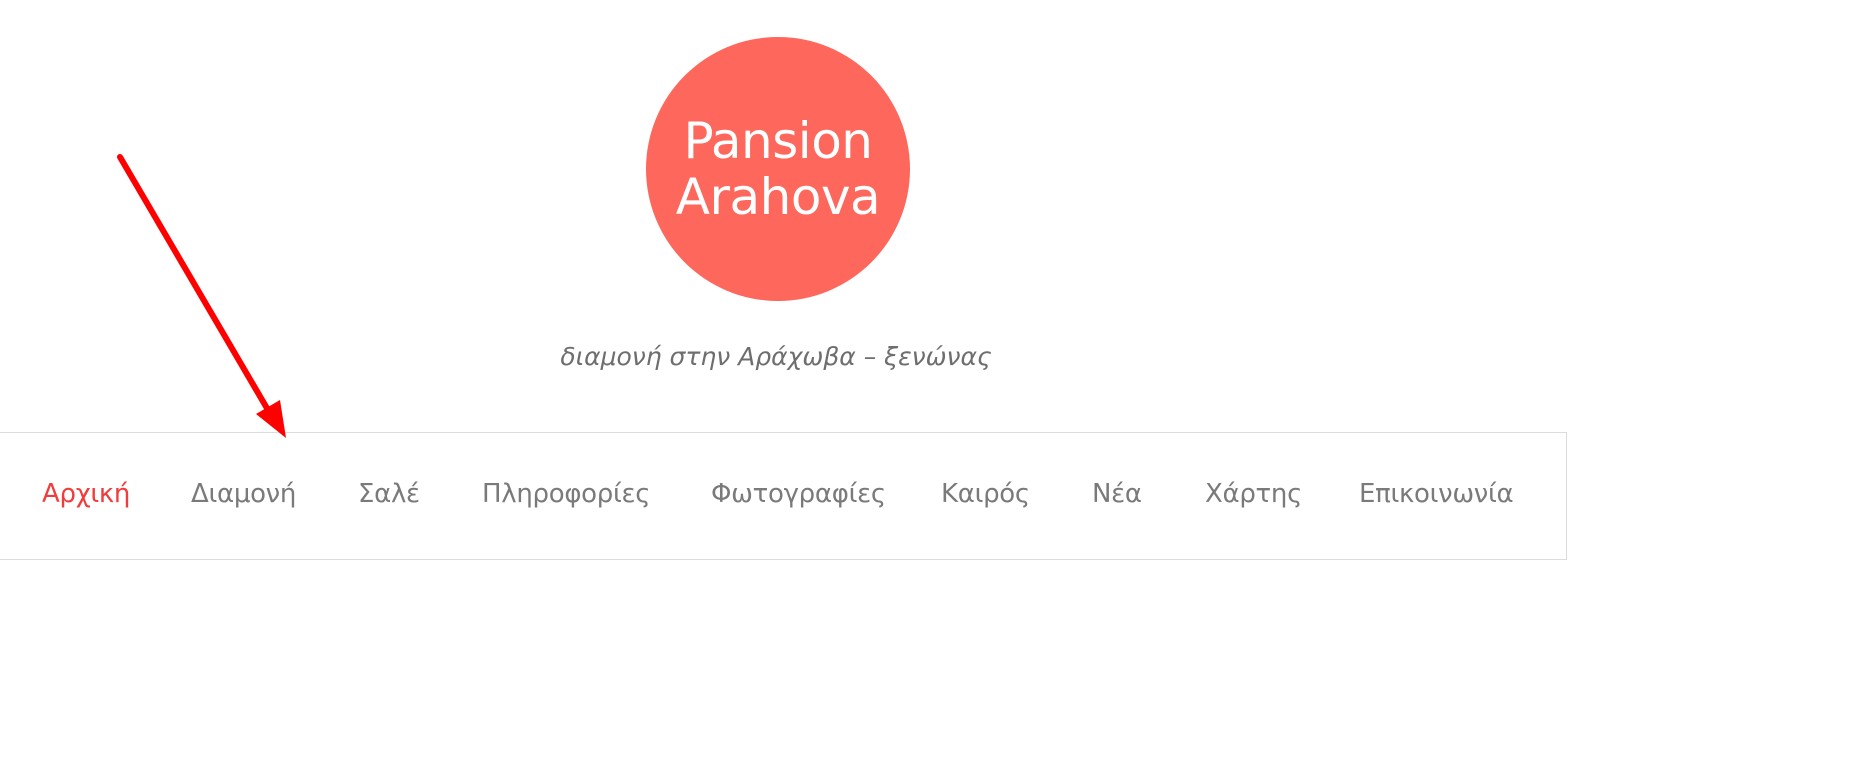  Describe the element at coordinates (86, 494) in the screenshot. I see `nav-item-home: Αρχική` at that location.